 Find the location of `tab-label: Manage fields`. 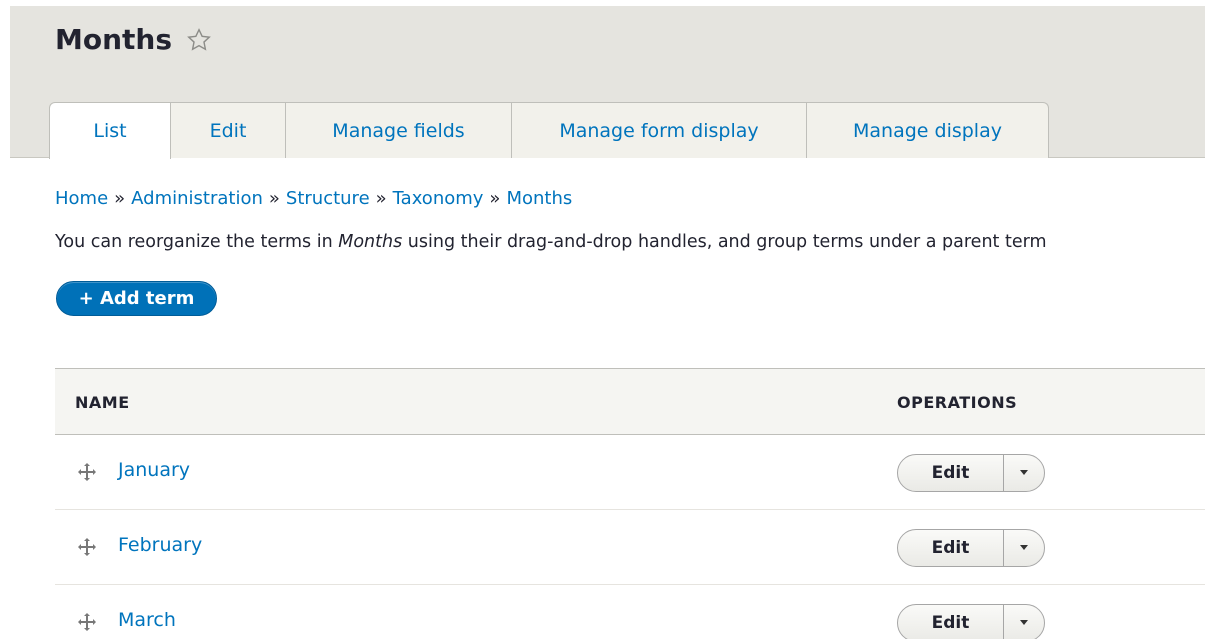

tab-label: Manage fields is located at coordinates (398, 130).